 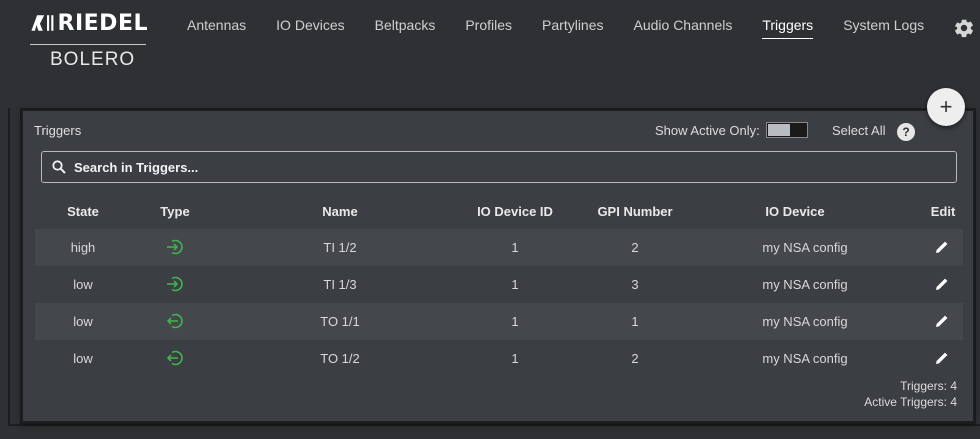 What do you see at coordinates (83, 211) in the screenshot?
I see `column-header-state: State` at bounding box center [83, 211].